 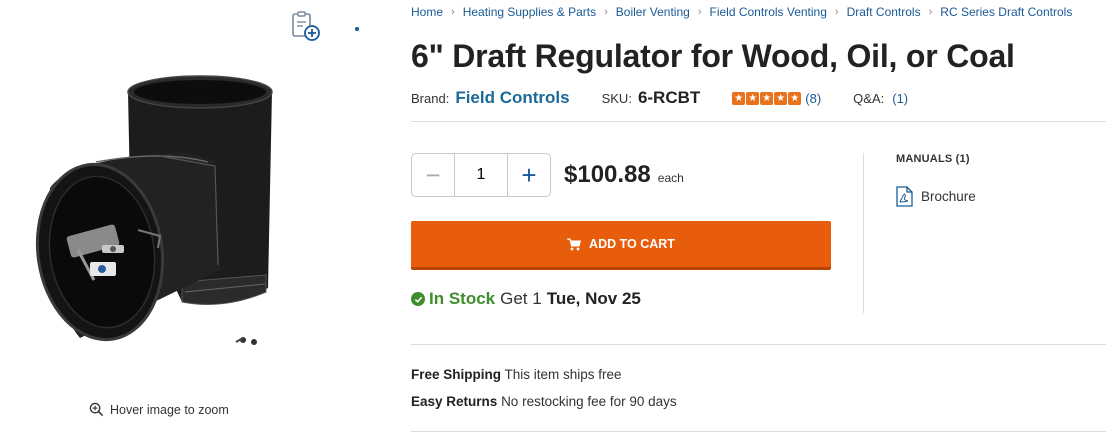 I want to click on breadcrumb-rc-series: RC Series Draft Controls, so click(x=1006, y=12).